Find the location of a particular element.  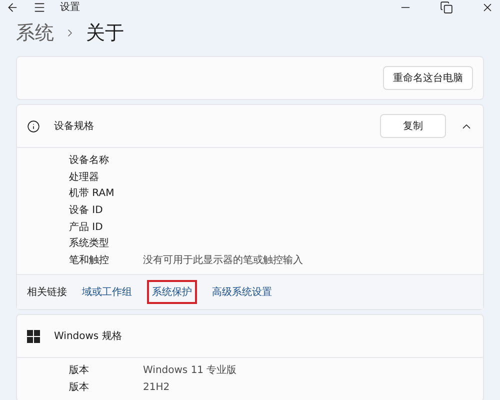

spec-label: 设备名称 is located at coordinates (89, 161).